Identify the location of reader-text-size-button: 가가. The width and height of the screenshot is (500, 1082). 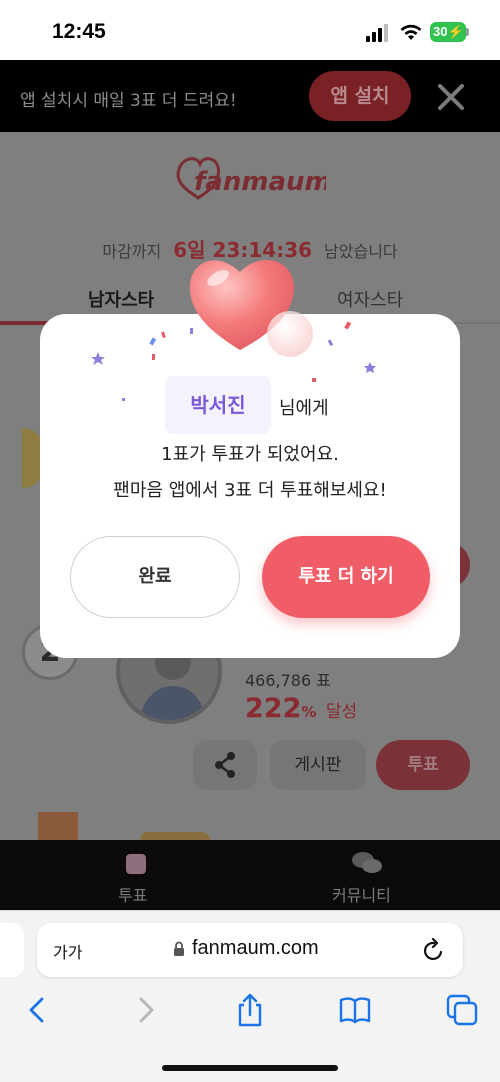
(67, 951).